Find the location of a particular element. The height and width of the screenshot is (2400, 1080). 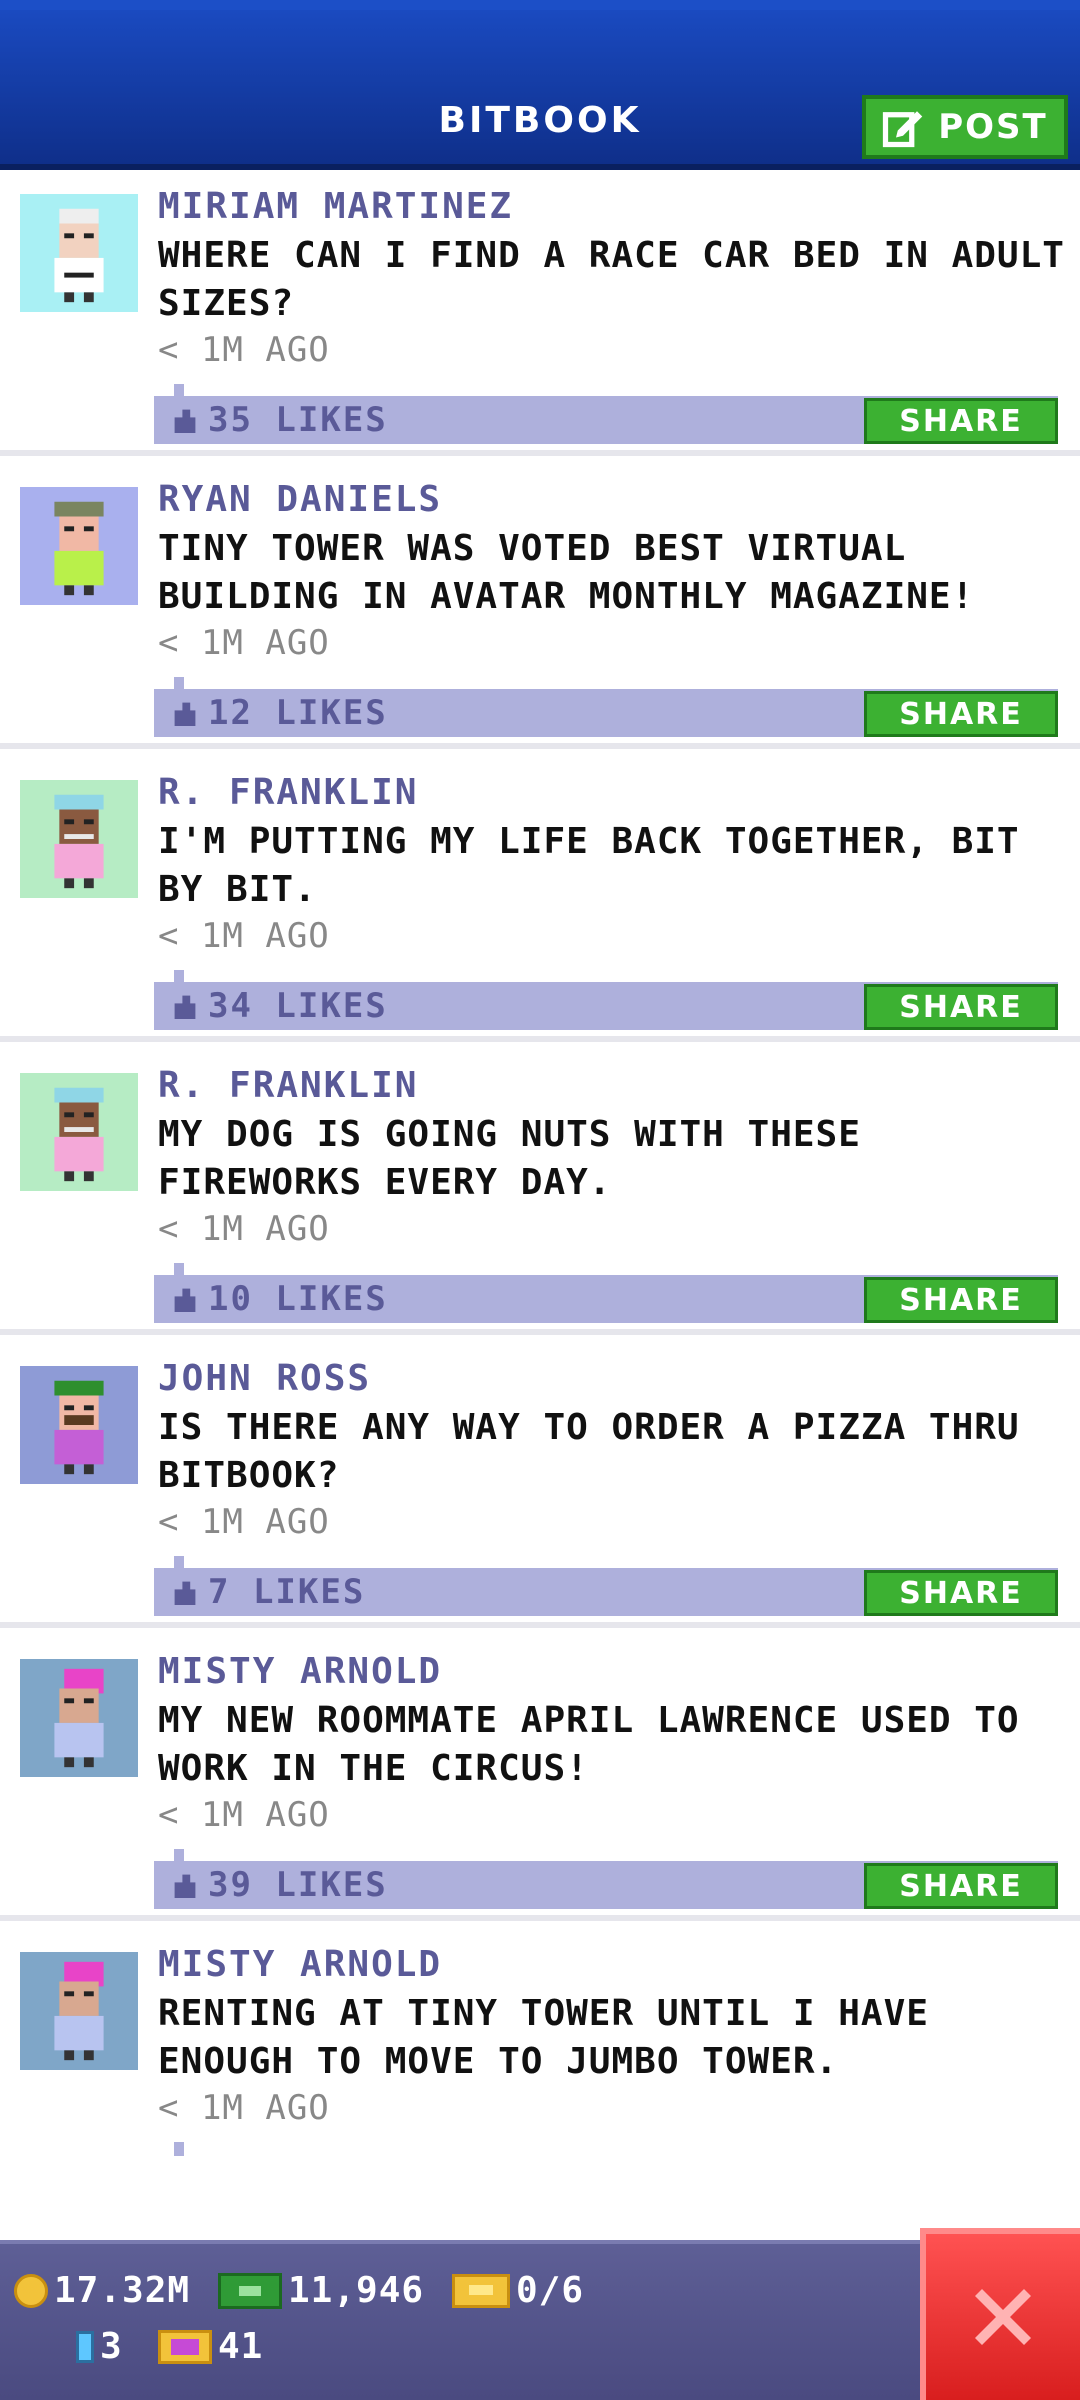

status-bar: 17.32M 11,946 0/6 3 41 is located at coordinates (540, 2320).